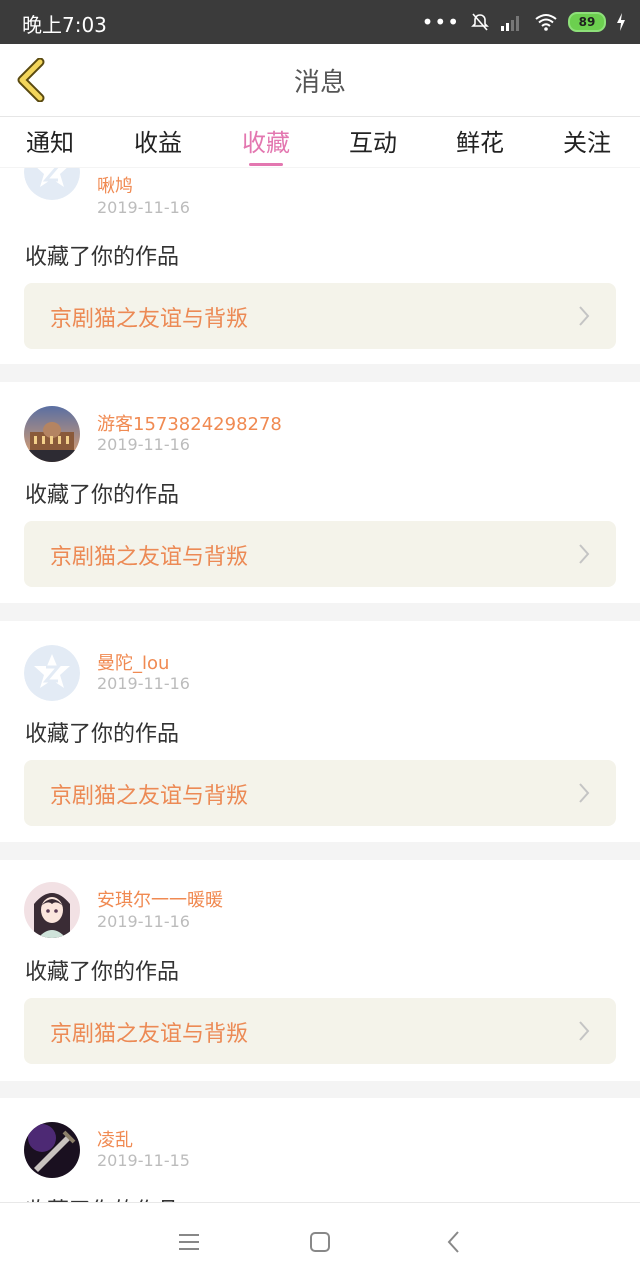  What do you see at coordinates (546, 22) in the screenshot?
I see `wifi-icon` at bounding box center [546, 22].